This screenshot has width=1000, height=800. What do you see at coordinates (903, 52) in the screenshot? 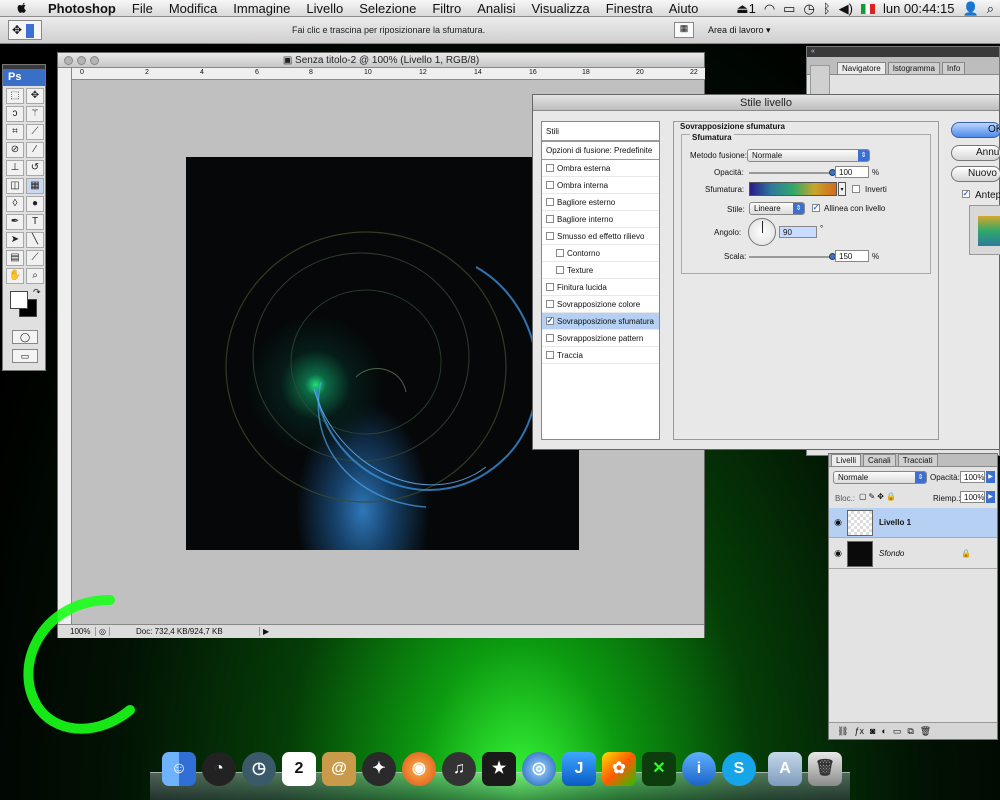
I see `navigator-collapse-bar: «` at bounding box center [903, 52].